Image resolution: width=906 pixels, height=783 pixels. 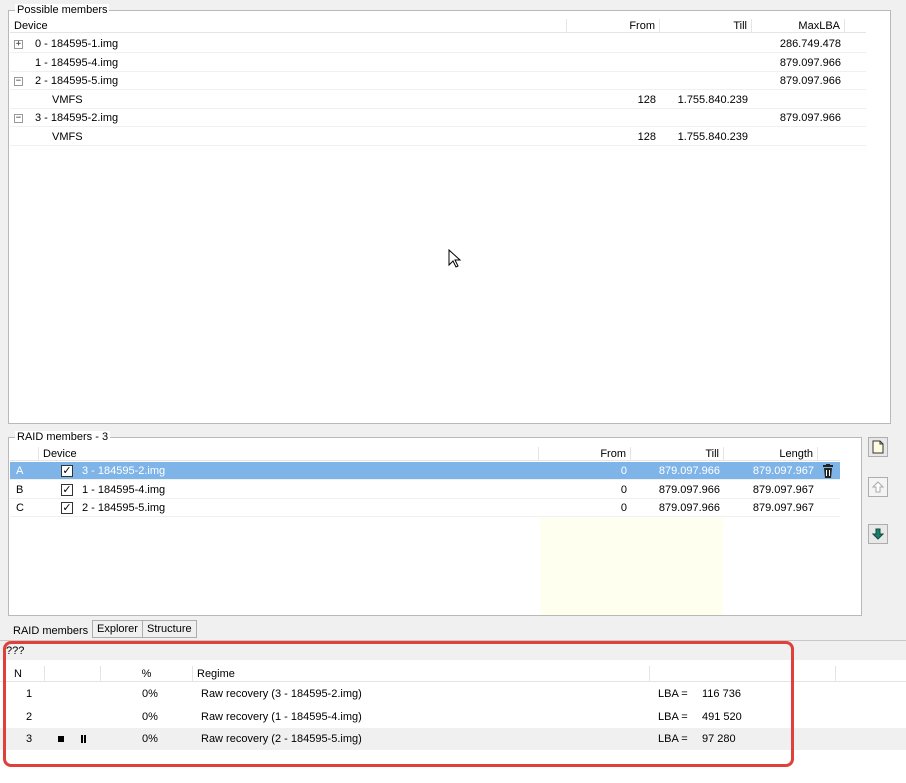 I want to click on maxlba-value: 286.749.478, so click(x=810, y=44).